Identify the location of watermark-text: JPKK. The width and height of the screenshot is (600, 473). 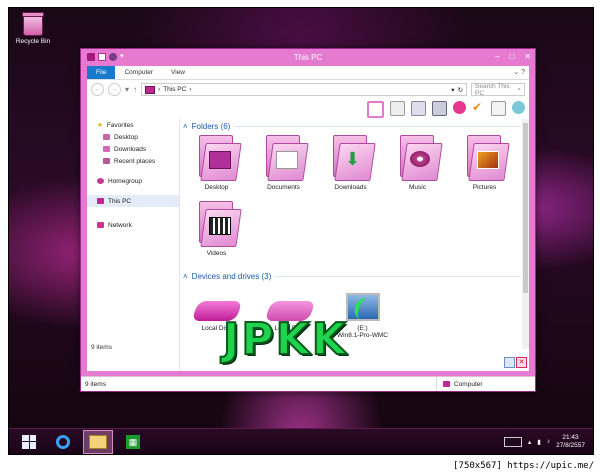
(285, 339).